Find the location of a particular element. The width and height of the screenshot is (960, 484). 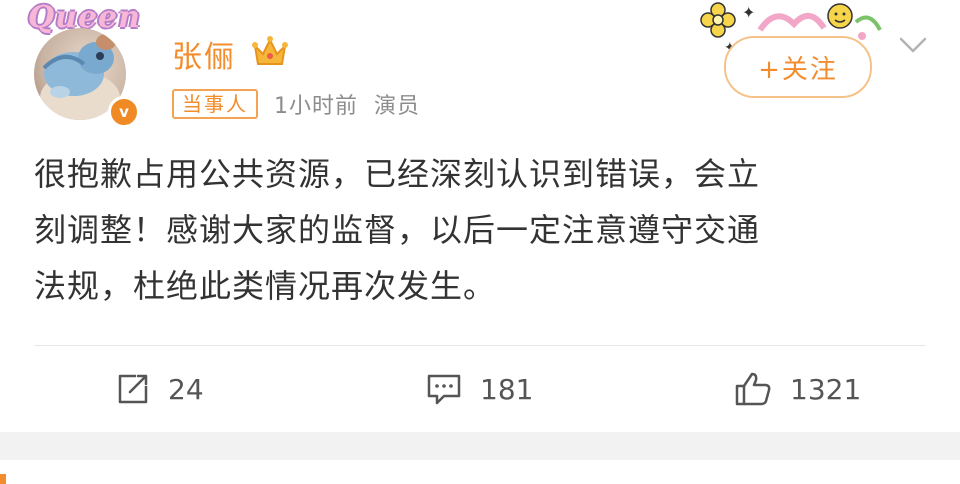

user-name: 张俪 is located at coordinates (204, 54).